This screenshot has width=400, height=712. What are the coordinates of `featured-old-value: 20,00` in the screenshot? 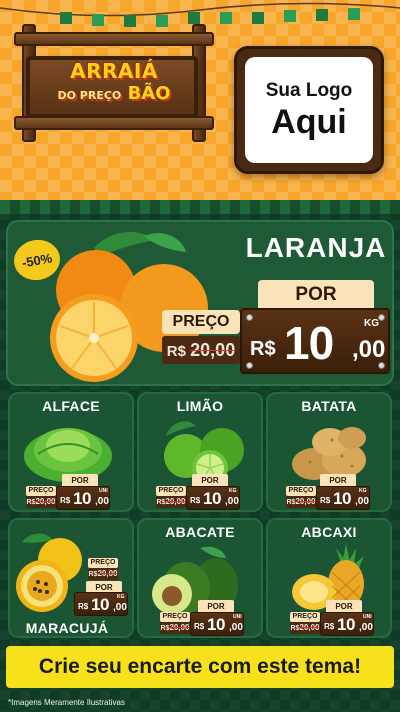 It's located at (213, 350).